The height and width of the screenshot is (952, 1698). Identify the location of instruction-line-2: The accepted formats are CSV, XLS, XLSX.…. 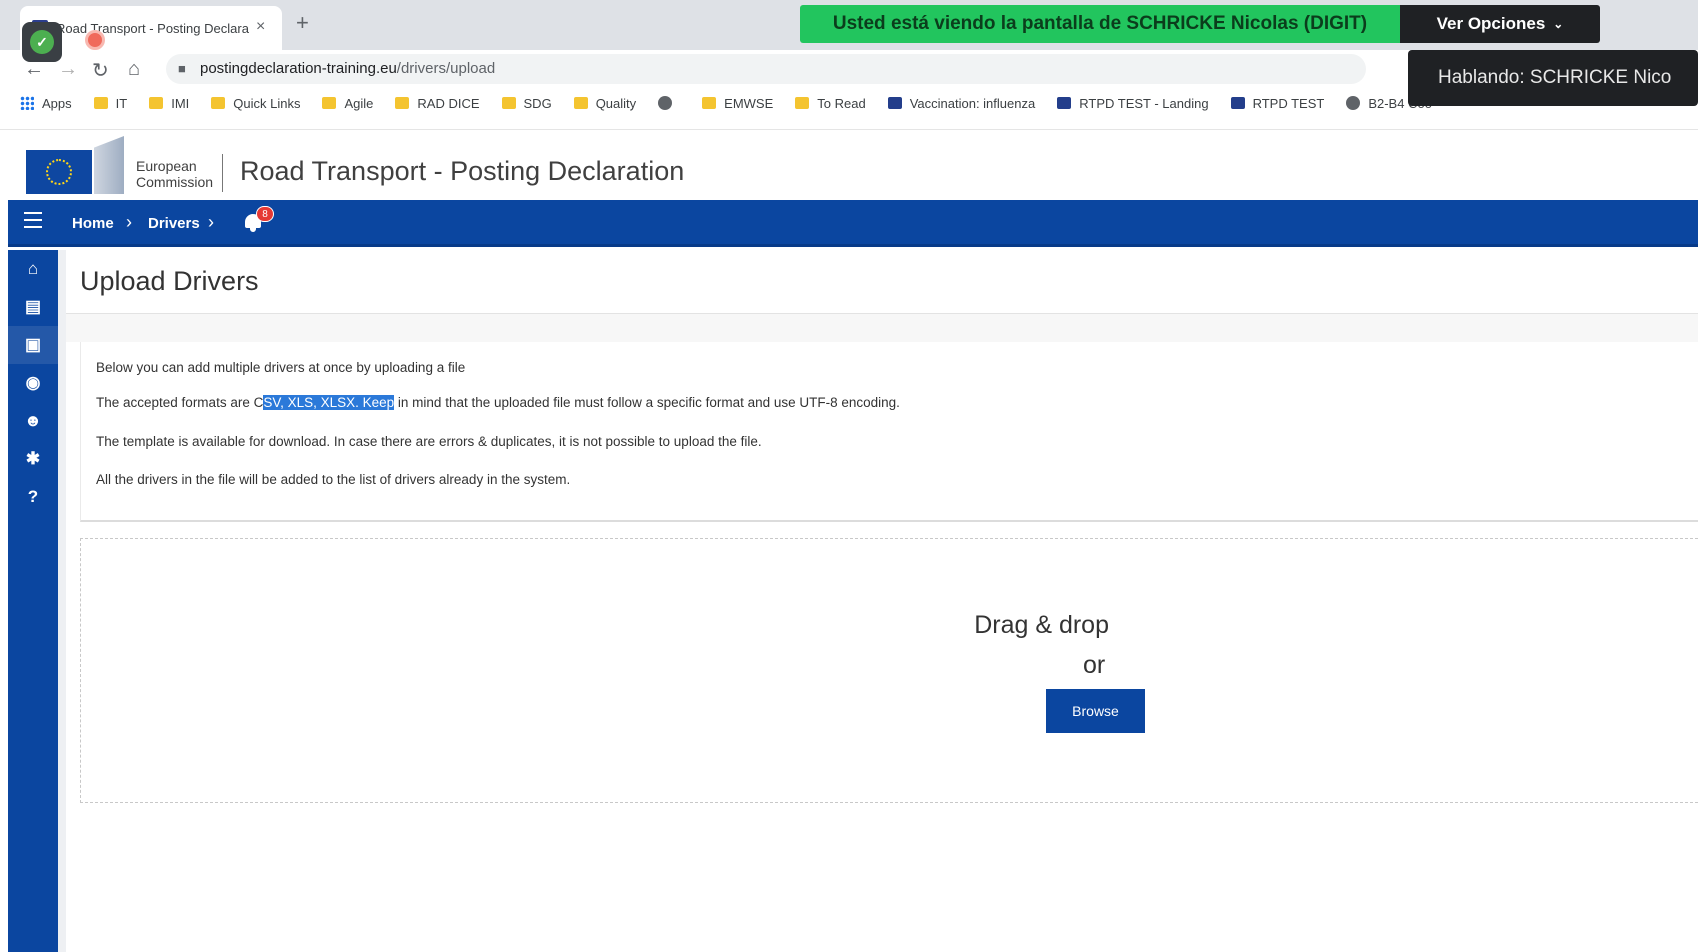
(498, 402).